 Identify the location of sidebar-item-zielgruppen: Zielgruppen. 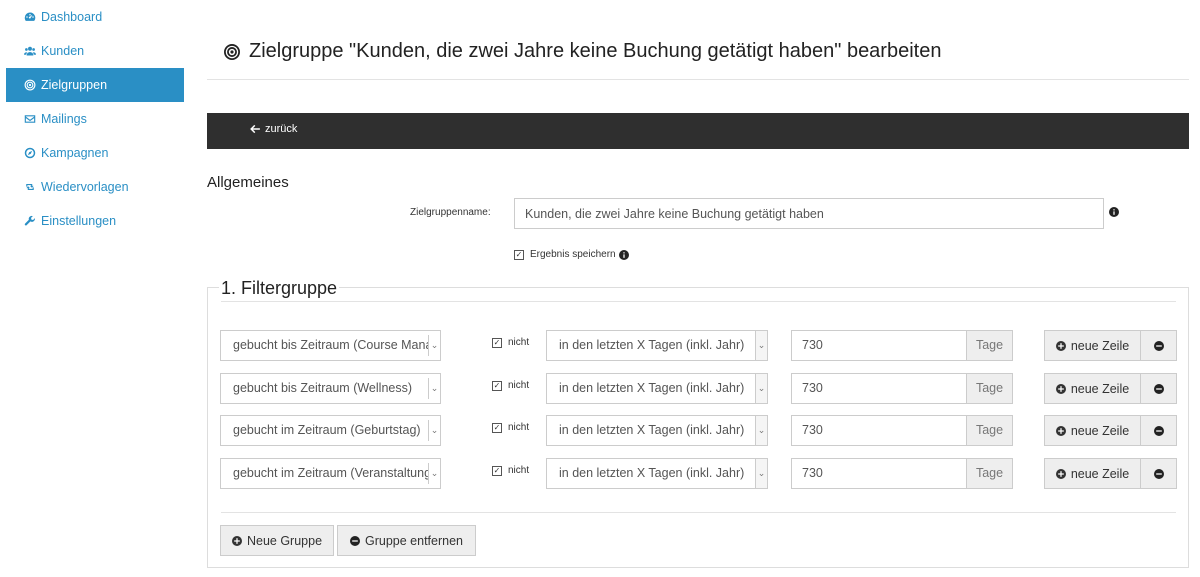
(95, 85).